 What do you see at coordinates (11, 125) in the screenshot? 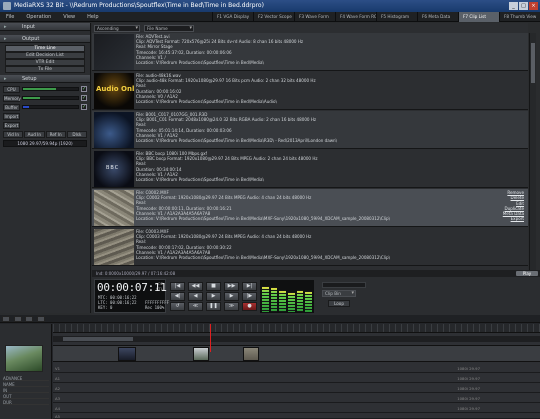
I see `export-label: Export` at bounding box center [11, 125].